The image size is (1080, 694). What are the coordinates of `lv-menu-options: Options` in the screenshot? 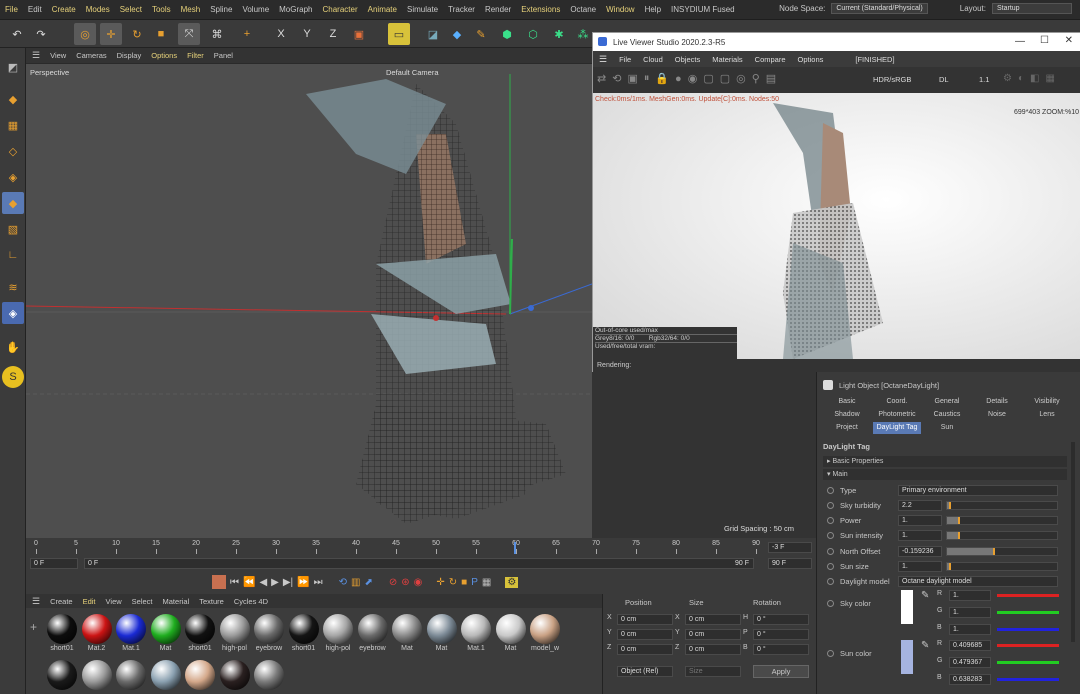 It's located at (811, 59).